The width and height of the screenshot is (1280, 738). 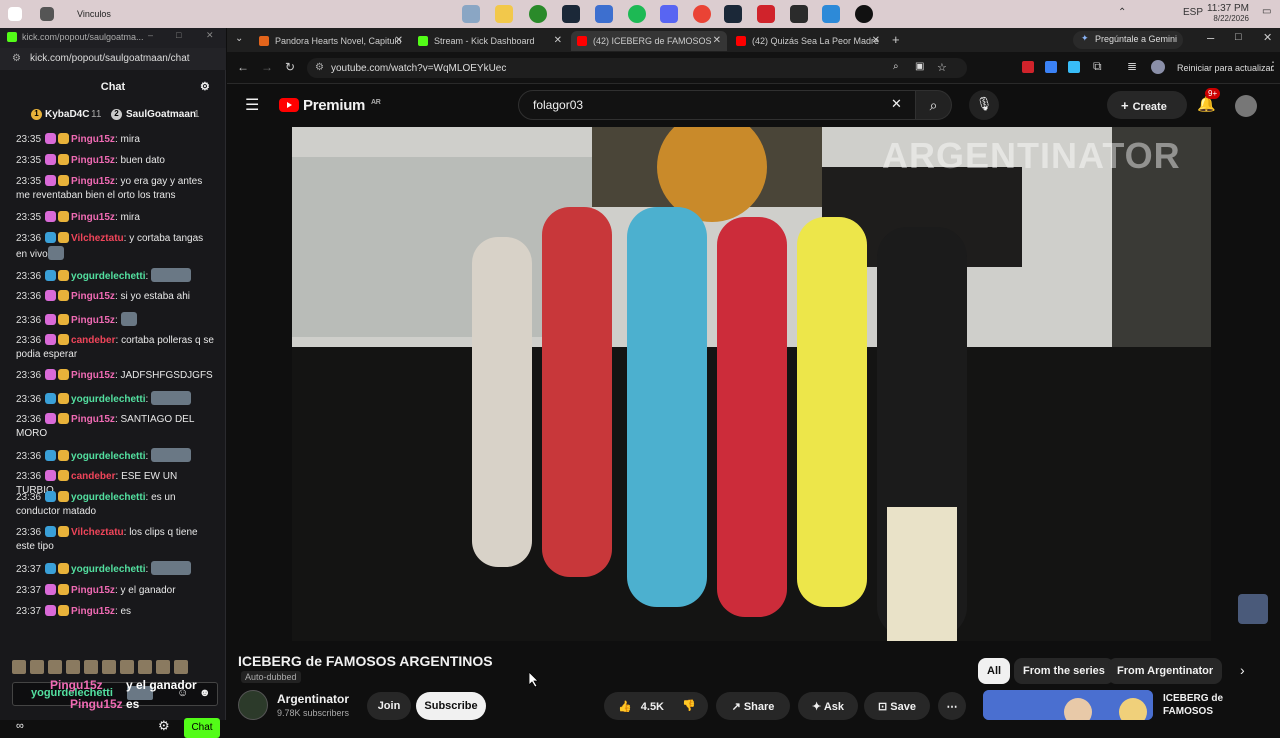 I want to click on clock-time: 11:37 PM, so click(x=1227, y=8).